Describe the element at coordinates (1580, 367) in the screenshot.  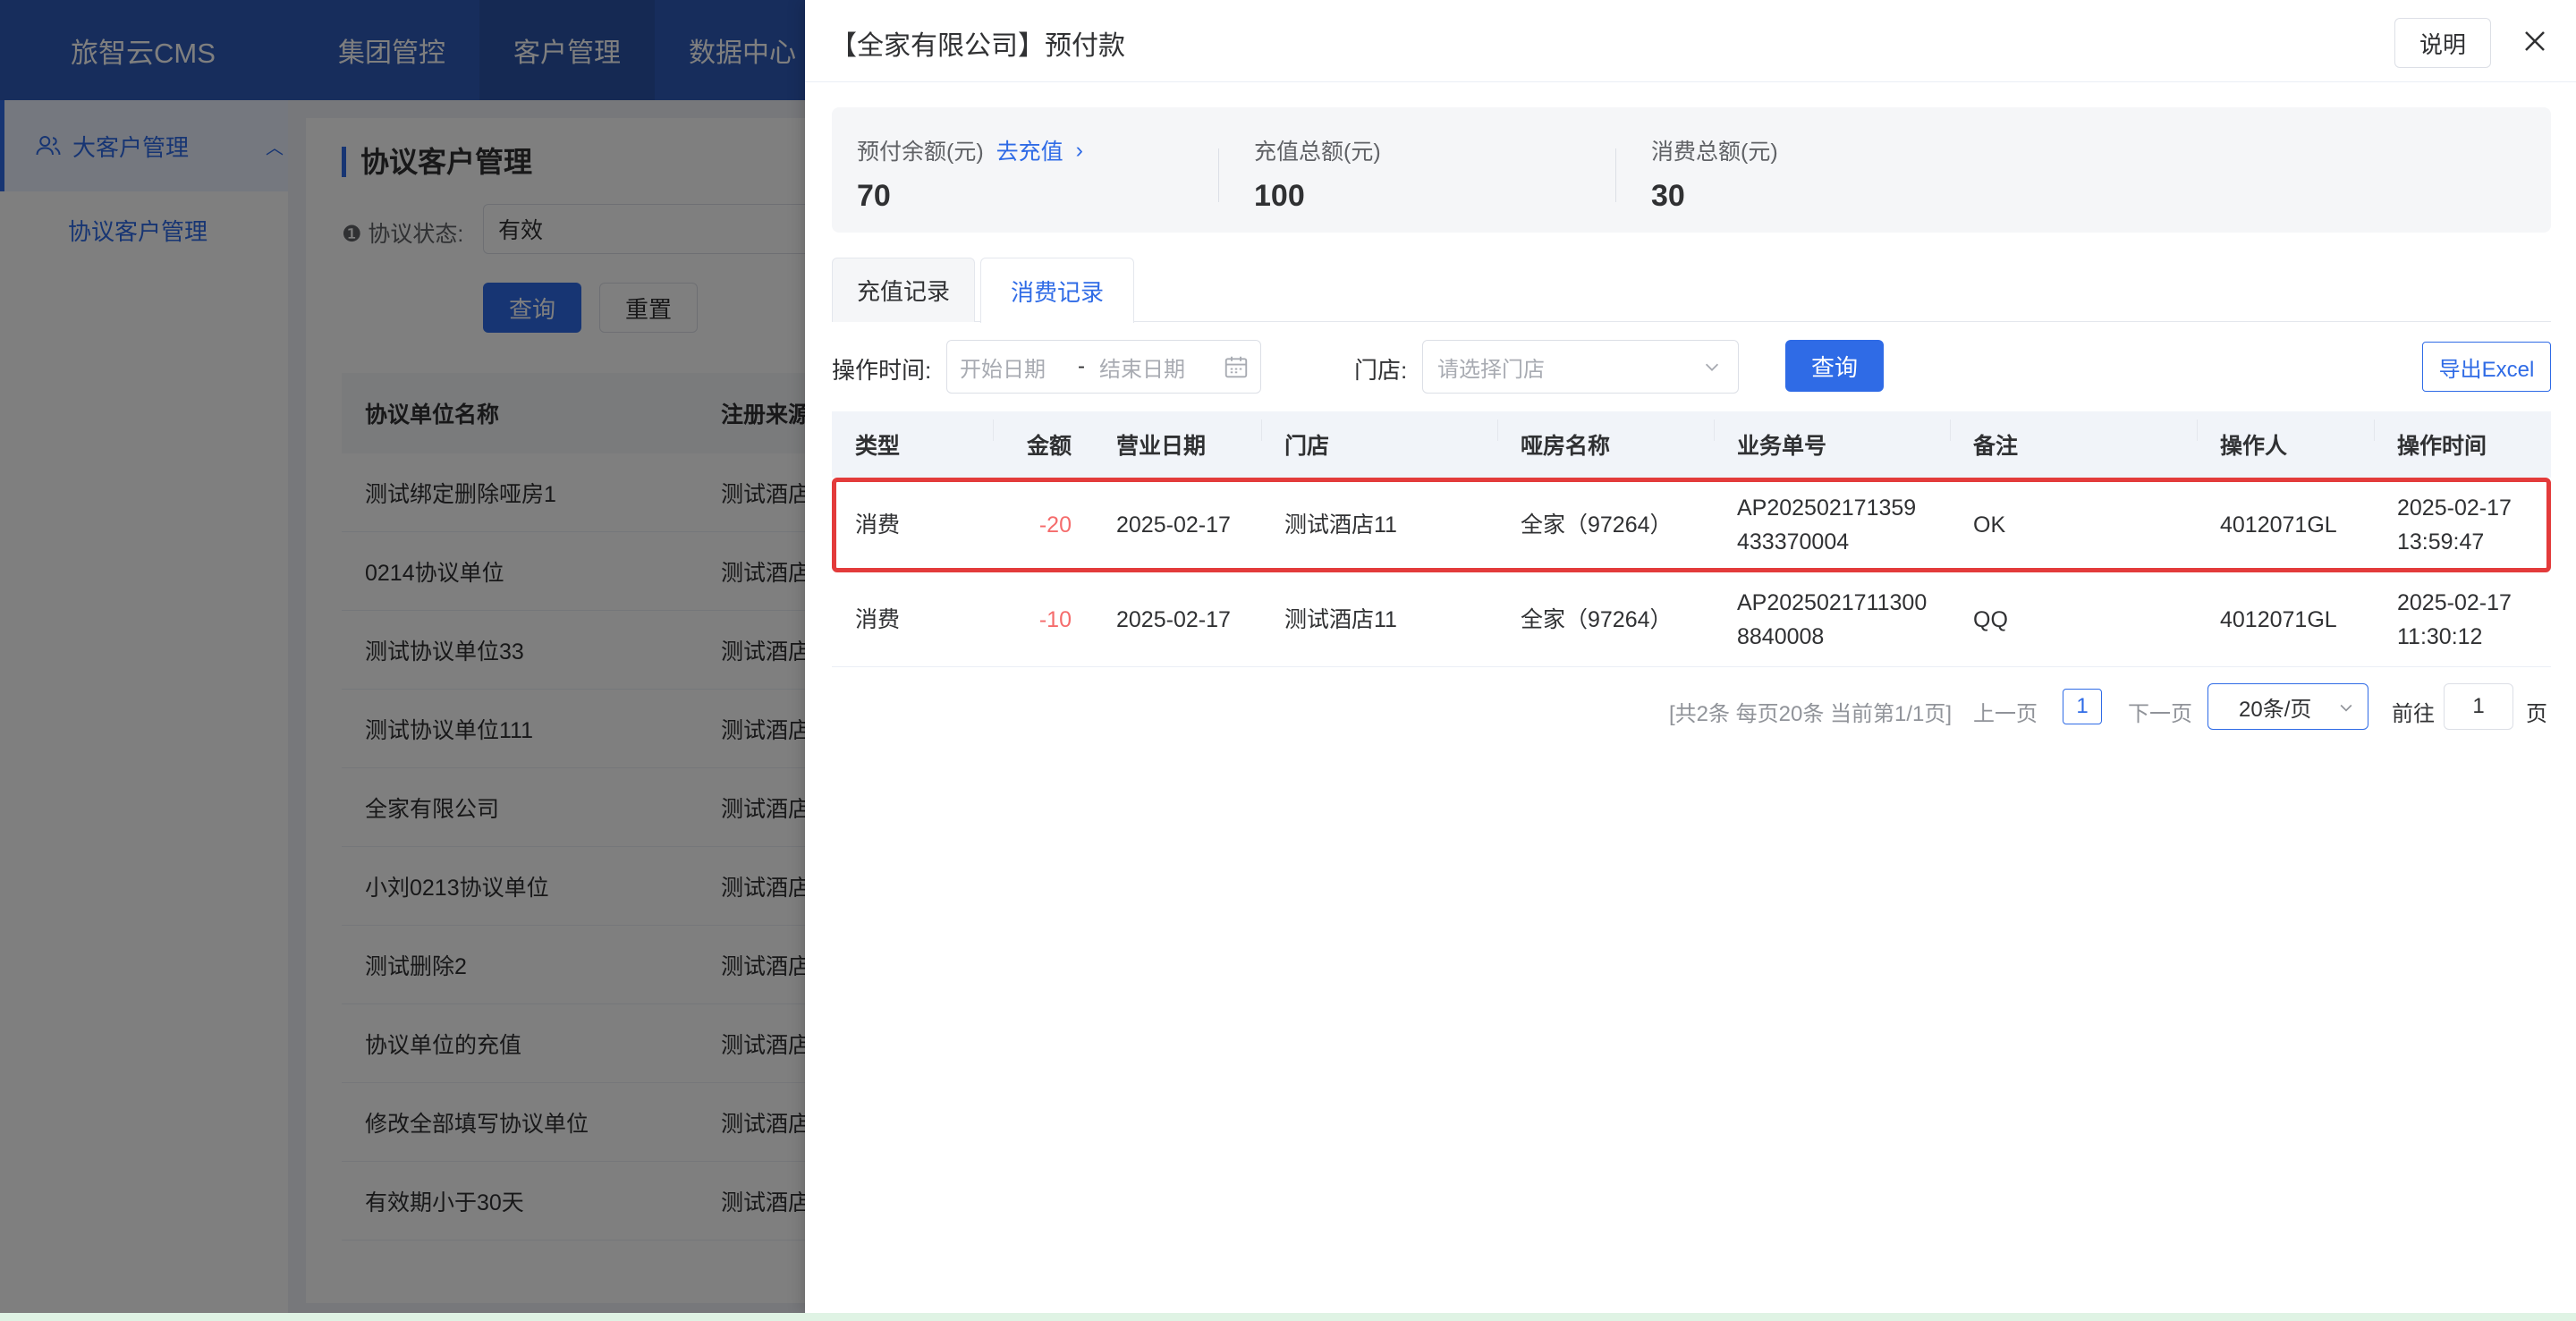
I see `store-select: 请选择门店` at that location.